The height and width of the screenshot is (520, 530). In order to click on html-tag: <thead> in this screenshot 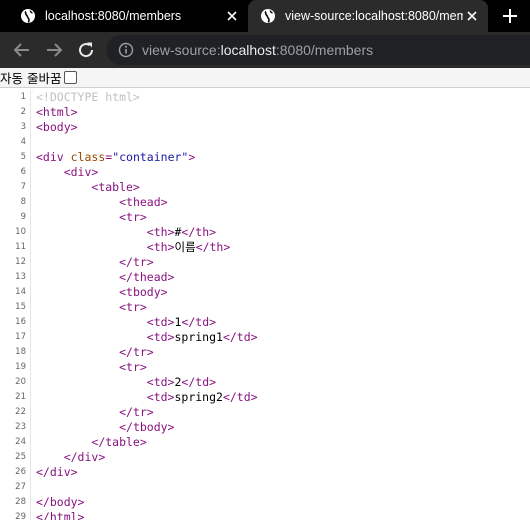, I will do `click(143, 202)`.